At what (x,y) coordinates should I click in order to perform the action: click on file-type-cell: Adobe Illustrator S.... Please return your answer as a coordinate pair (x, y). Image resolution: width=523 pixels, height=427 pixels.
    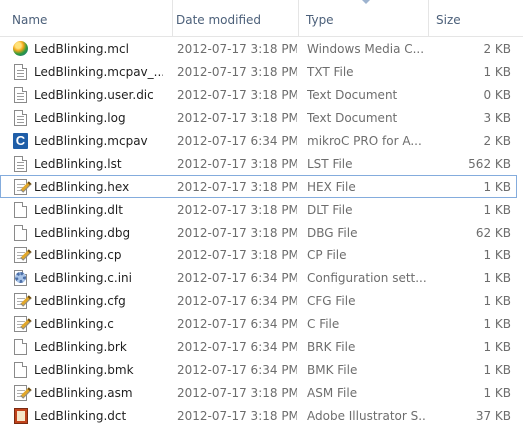
    Looking at the image, I should click on (367, 415).